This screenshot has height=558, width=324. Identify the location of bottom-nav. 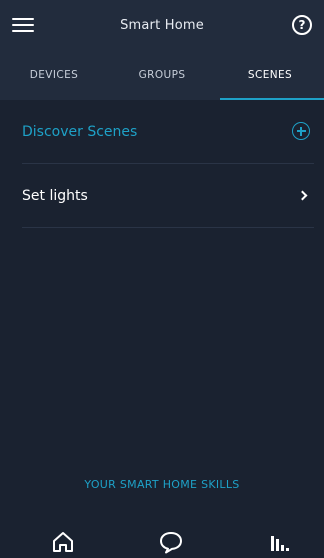
(162, 540).